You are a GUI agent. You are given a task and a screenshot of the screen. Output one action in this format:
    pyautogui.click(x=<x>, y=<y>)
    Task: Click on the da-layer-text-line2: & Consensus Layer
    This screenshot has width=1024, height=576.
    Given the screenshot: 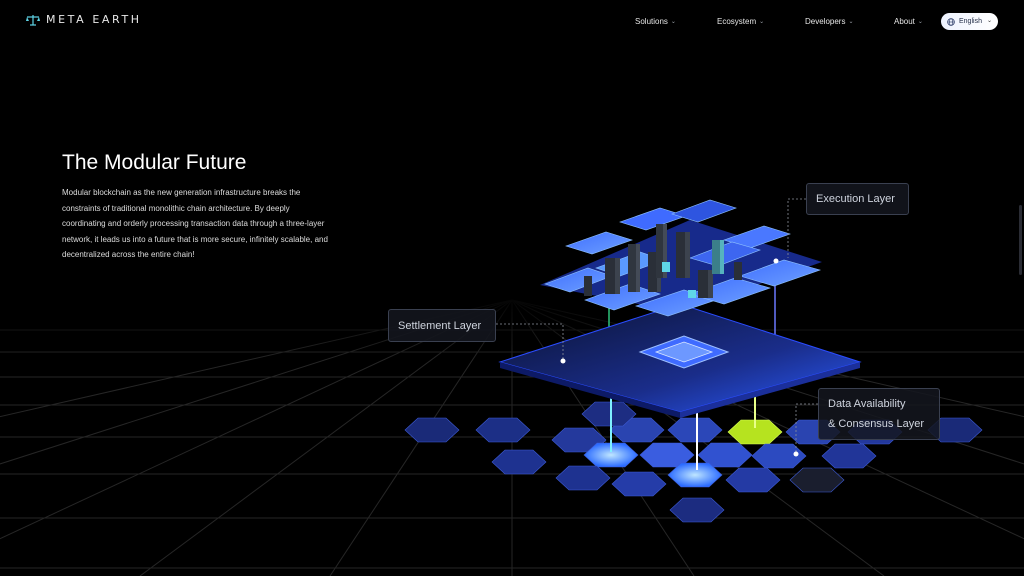 What is the action you would take?
    pyautogui.click(x=876, y=424)
    